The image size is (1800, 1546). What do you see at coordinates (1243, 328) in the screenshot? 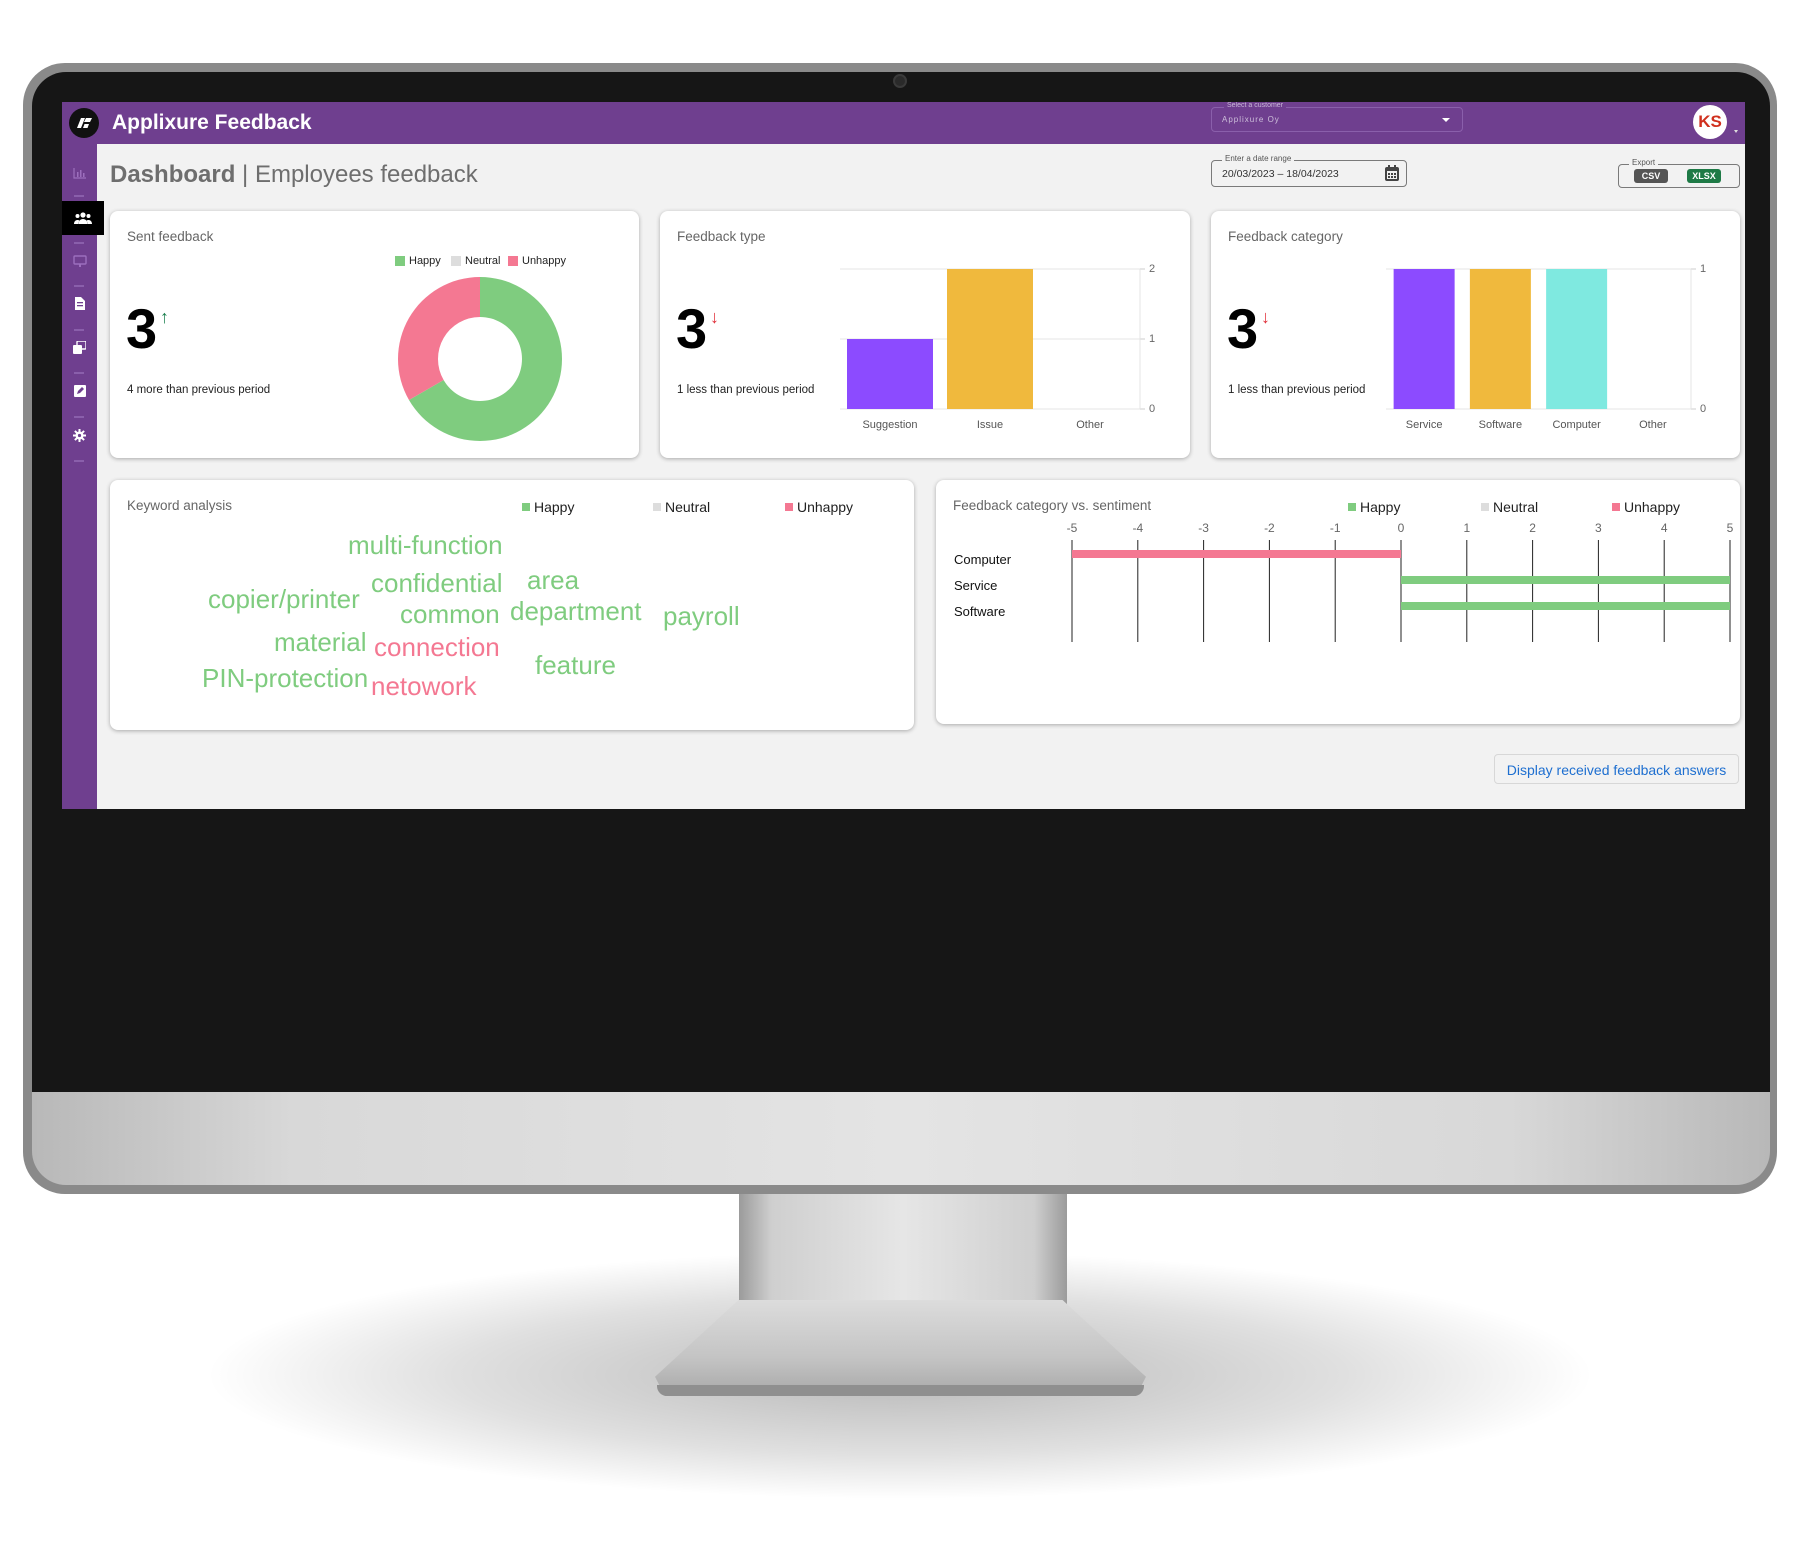
I see `feedback-category-count: 3` at bounding box center [1243, 328].